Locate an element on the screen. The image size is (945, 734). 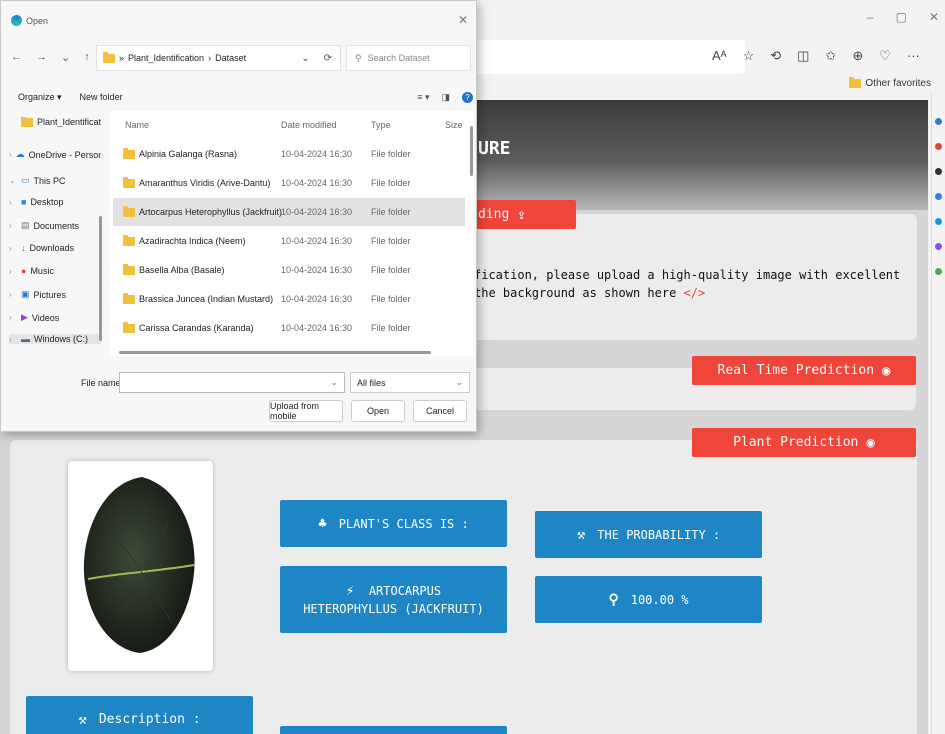
tree-item-videos: › ▶ Videos is located at coordinates (55, 317).